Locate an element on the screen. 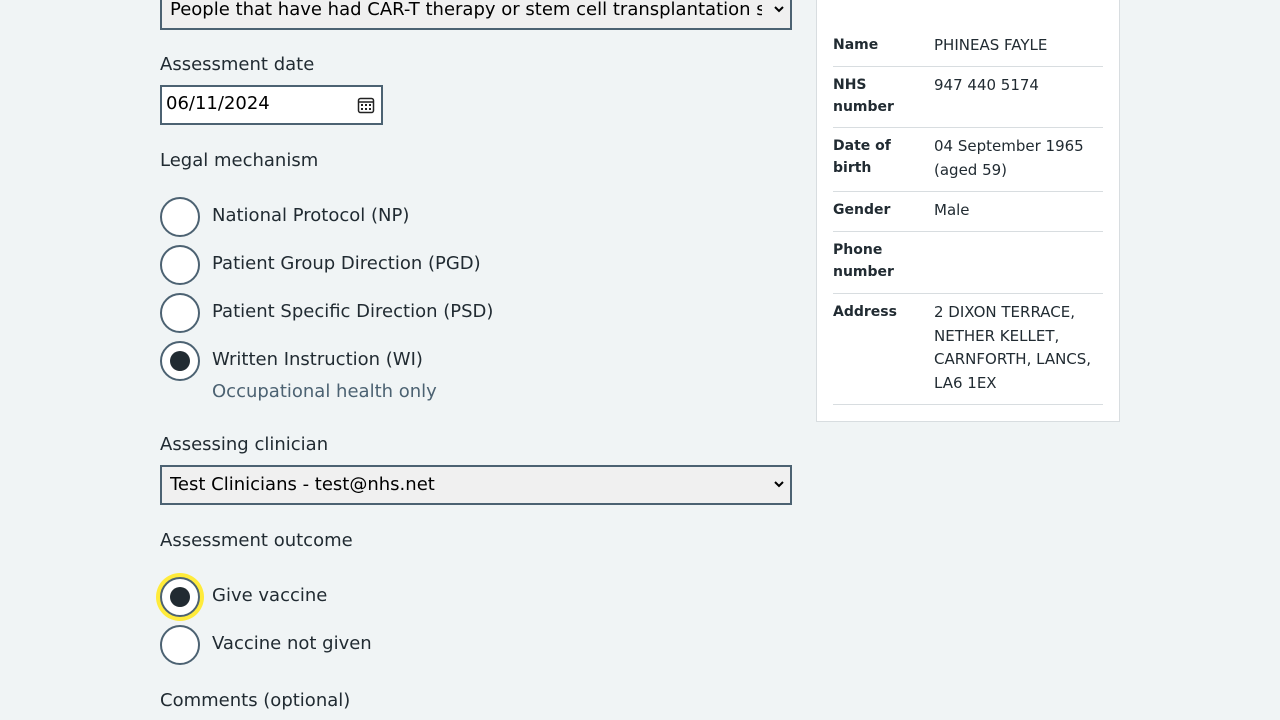 Image resolution: width=1280 pixels, height=720 pixels. radio-label: Vaccine not given is located at coordinates (292, 643).